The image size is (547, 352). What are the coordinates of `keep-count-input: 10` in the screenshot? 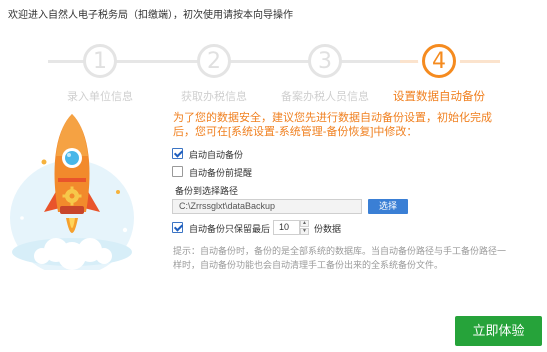 It's located at (286, 227).